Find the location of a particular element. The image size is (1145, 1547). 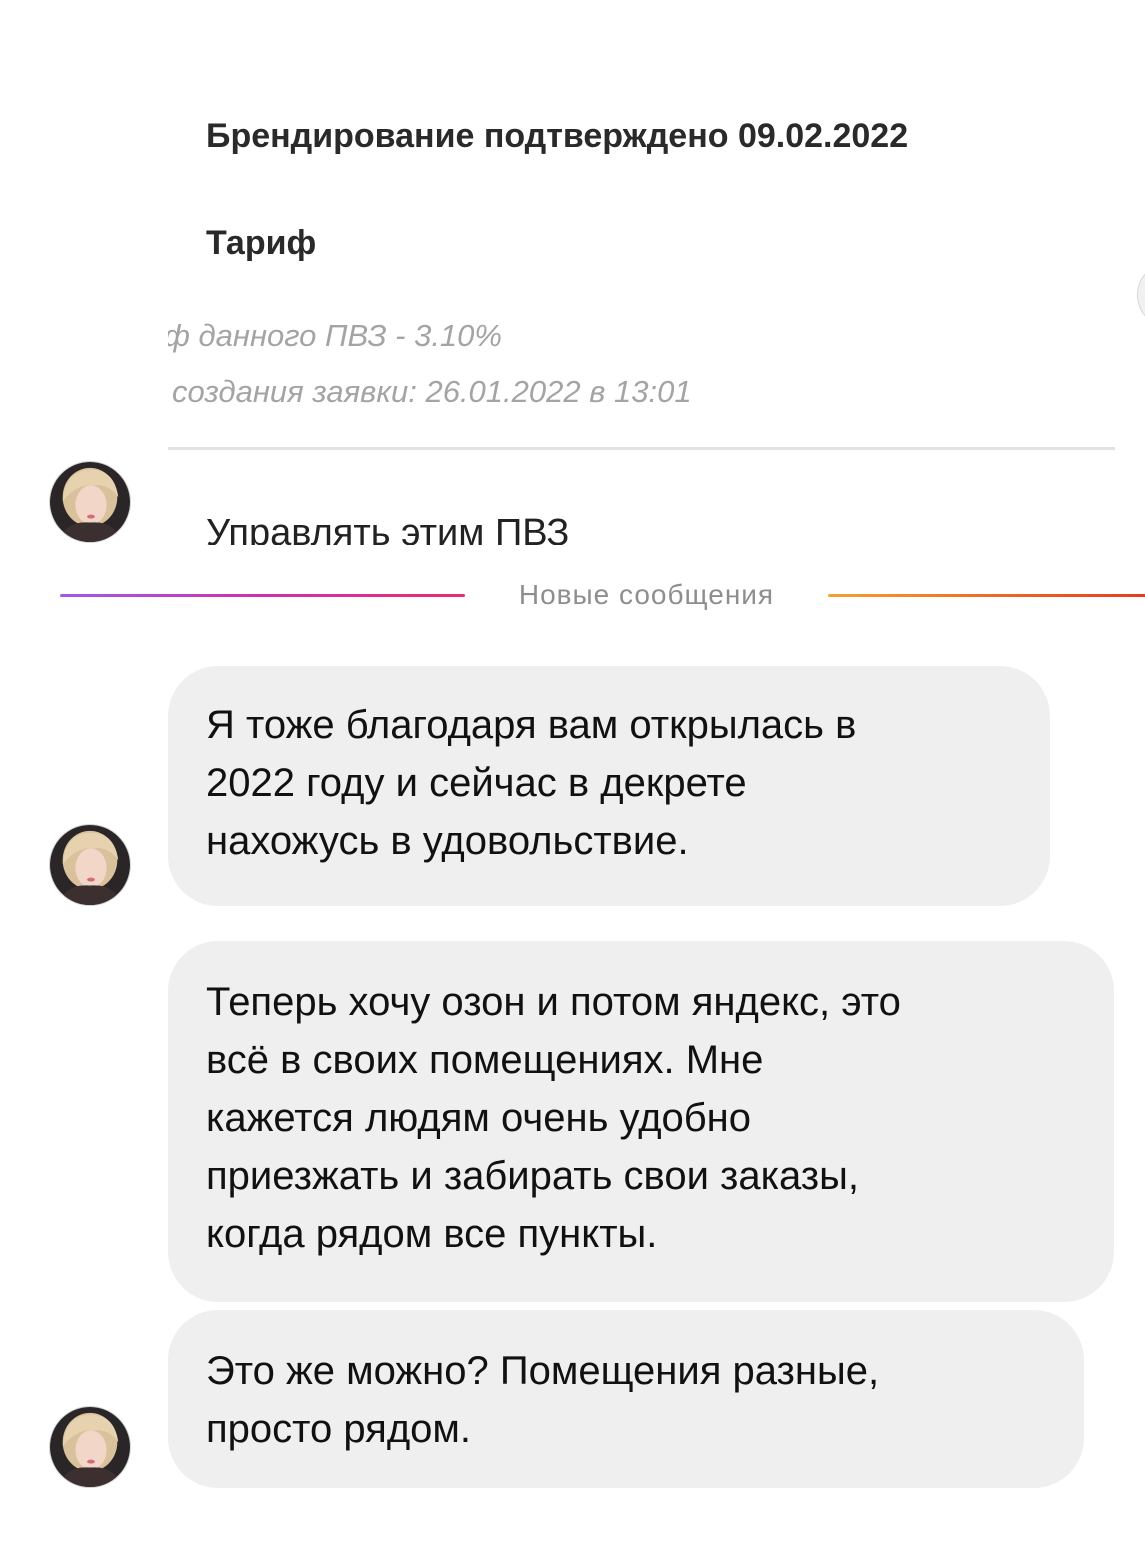

separator is located at coordinates (641, 448).